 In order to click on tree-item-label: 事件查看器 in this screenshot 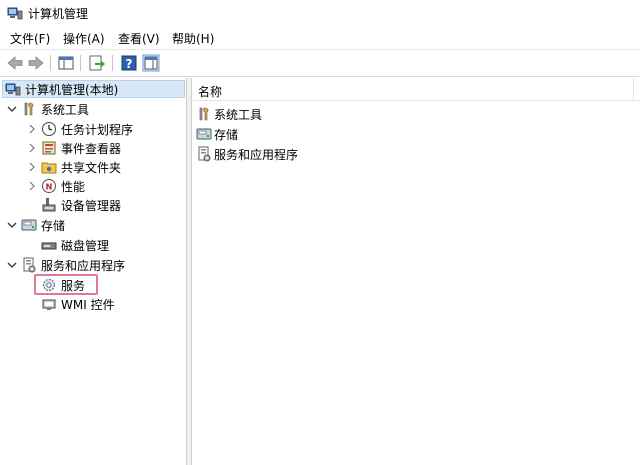, I will do `click(91, 148)`.